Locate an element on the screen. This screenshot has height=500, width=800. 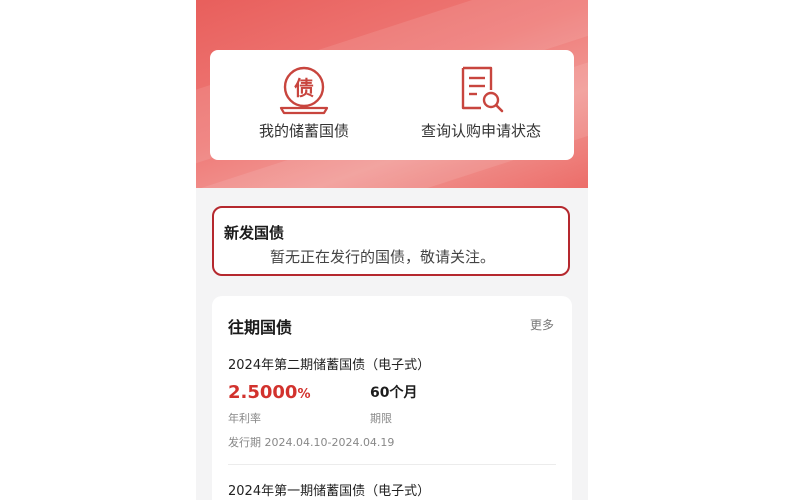
query-application-status-button: 查询认购申请状态 is located at coordinates (481, 102).